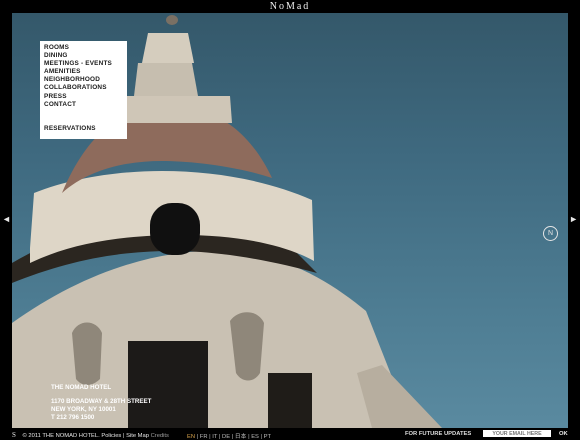  What do you see at coordinates (75, 417) in the screenshot?
I see `phone-number: 212 796 1500` at bounding box center [75, 417].